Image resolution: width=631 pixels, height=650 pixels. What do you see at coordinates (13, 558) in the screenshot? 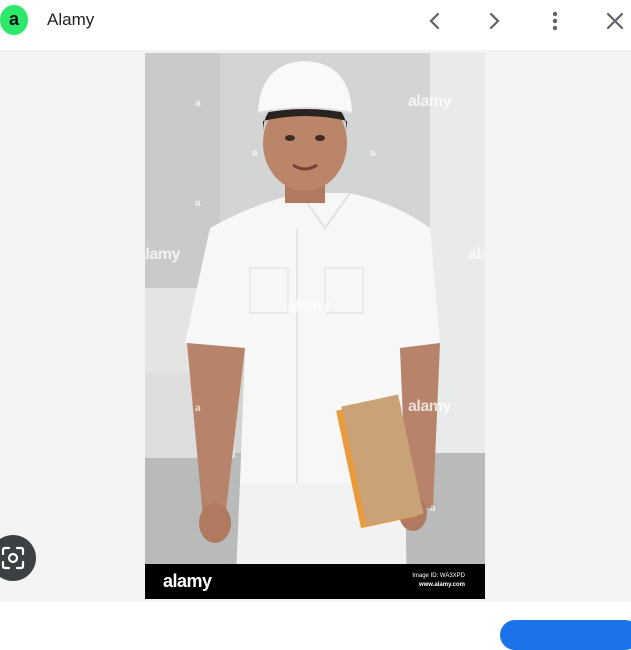
I see `lens-icon` at bounding box center [13, 558].